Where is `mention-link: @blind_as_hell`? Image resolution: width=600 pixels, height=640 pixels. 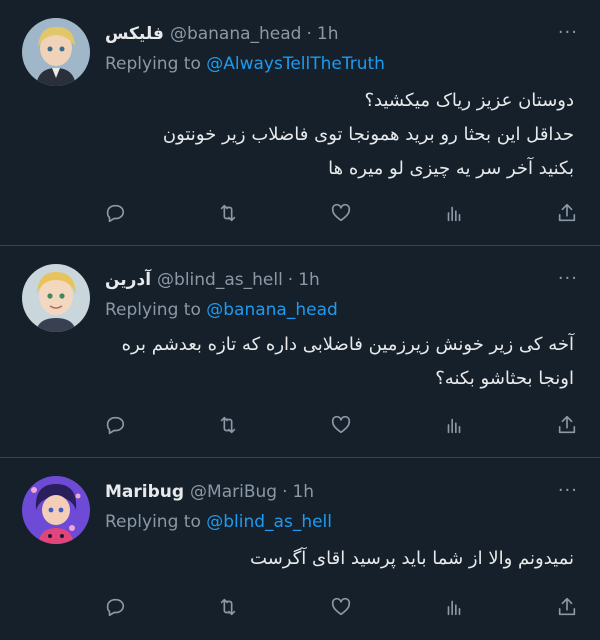 mention-link: @blind_as_hell is located at coordinates (269, 522).